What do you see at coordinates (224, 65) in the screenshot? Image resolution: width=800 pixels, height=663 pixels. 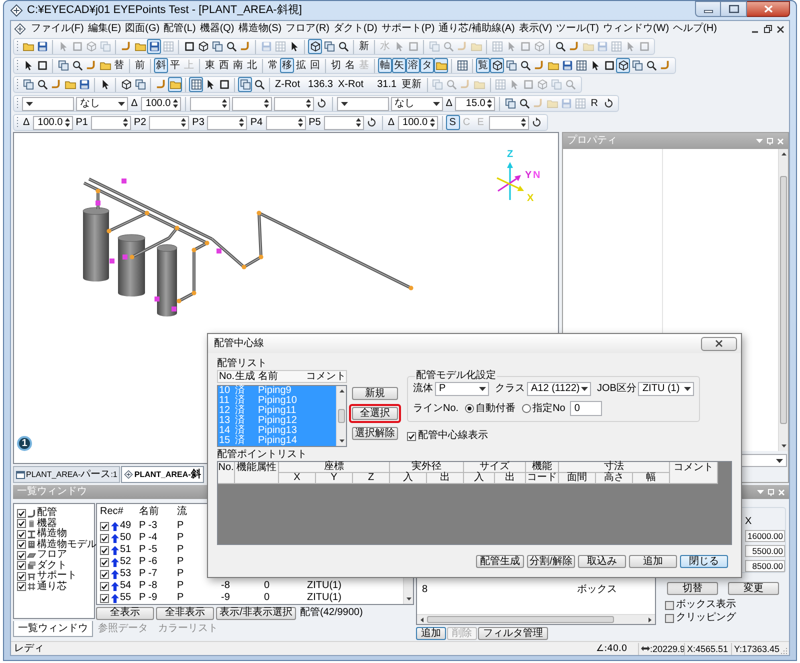 I see `toolbar-button: 西` at bounding box center [224, 65].